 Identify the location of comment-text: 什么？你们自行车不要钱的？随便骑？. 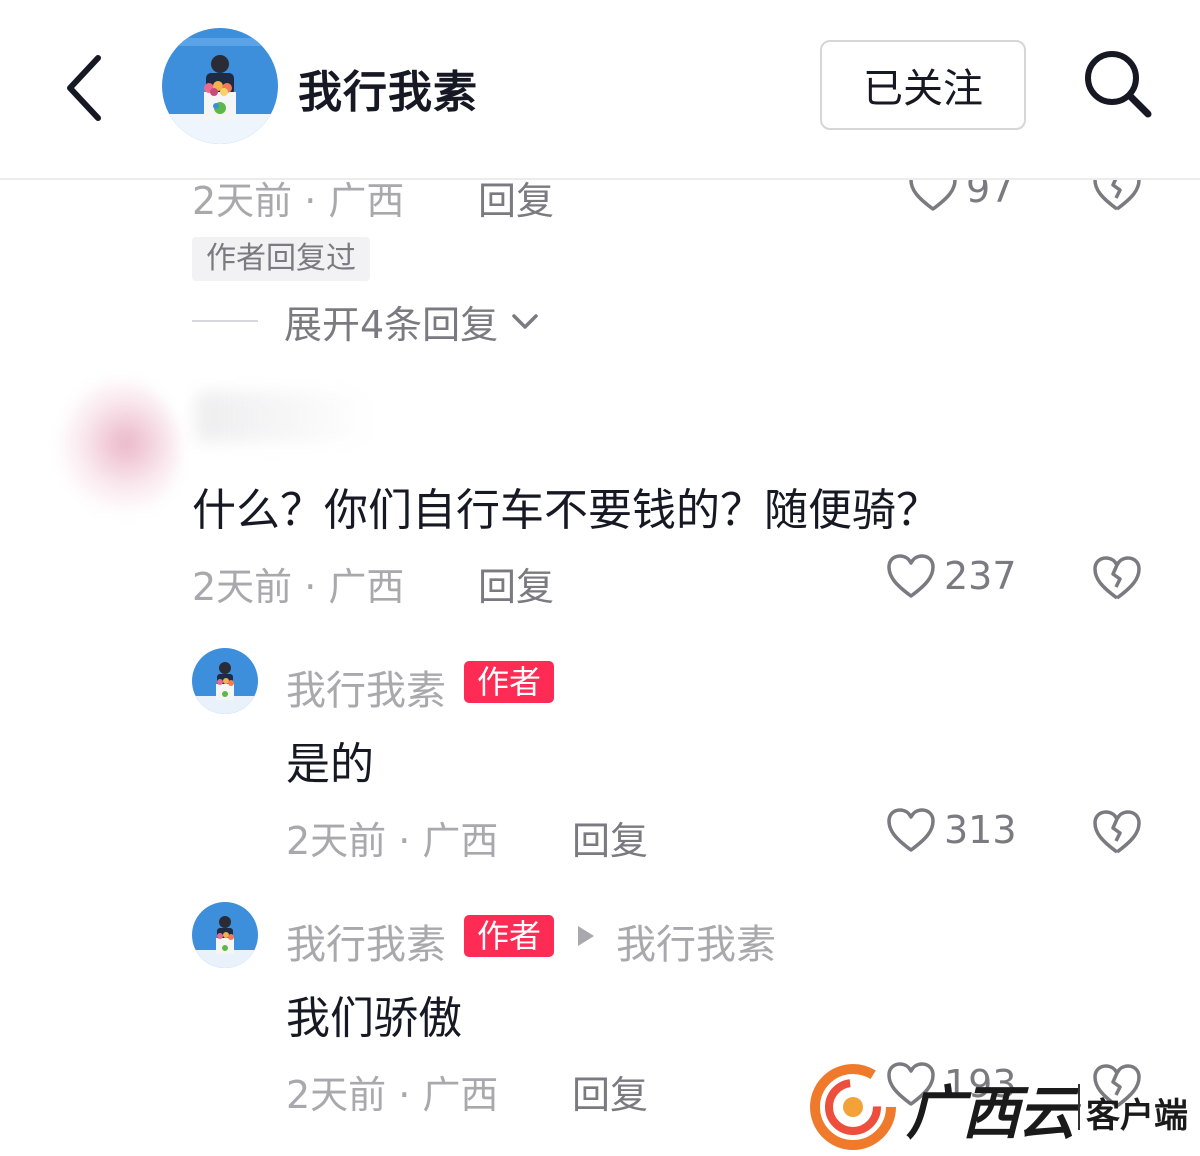
(566, 510).